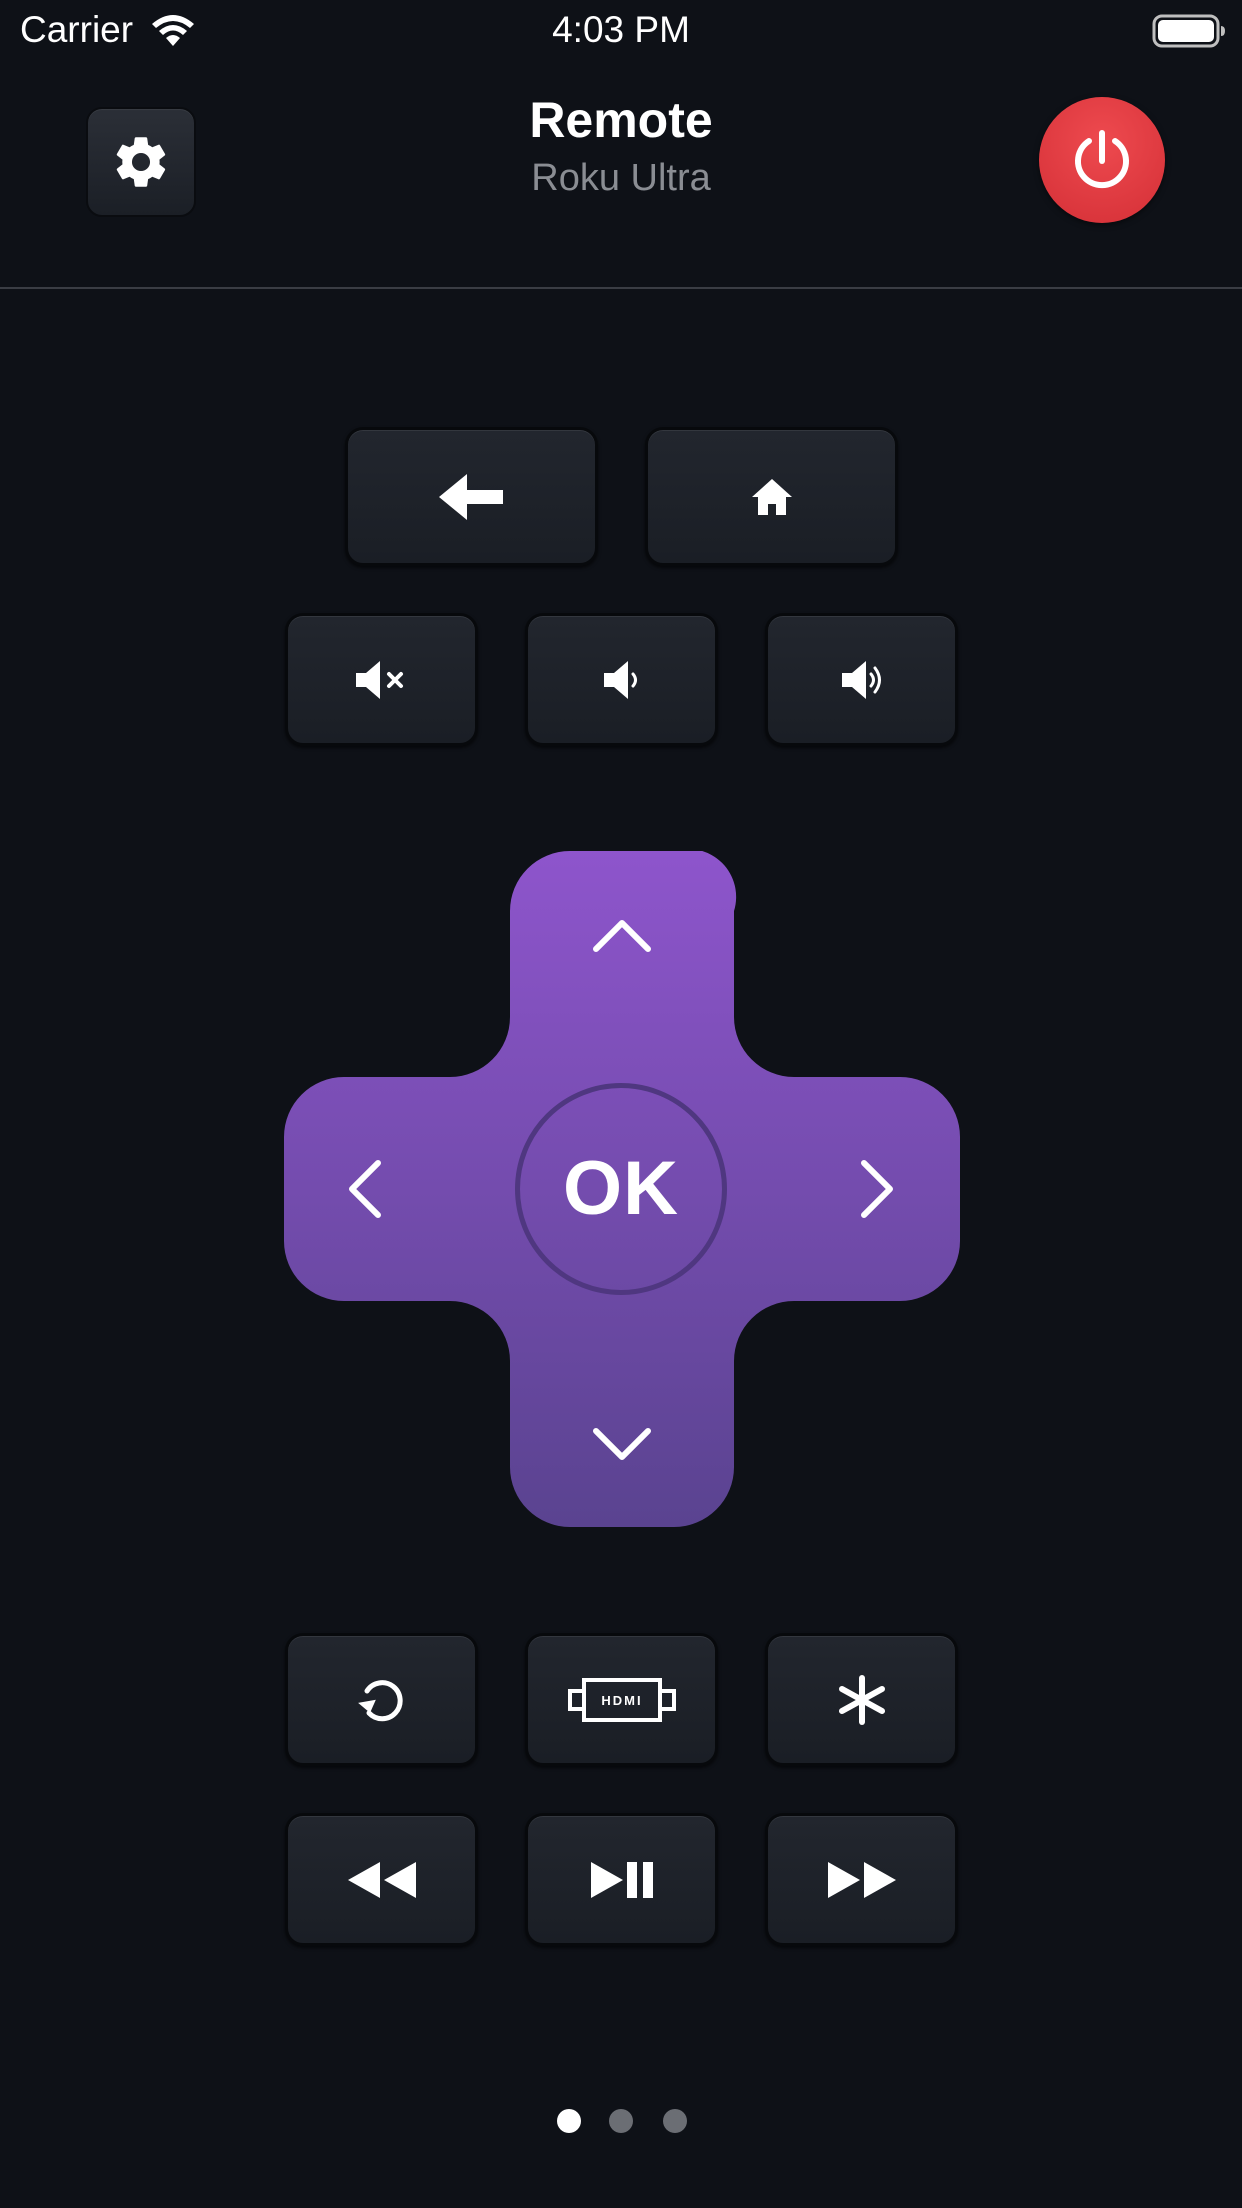  I want to click on home-icon, so click(771, 496).